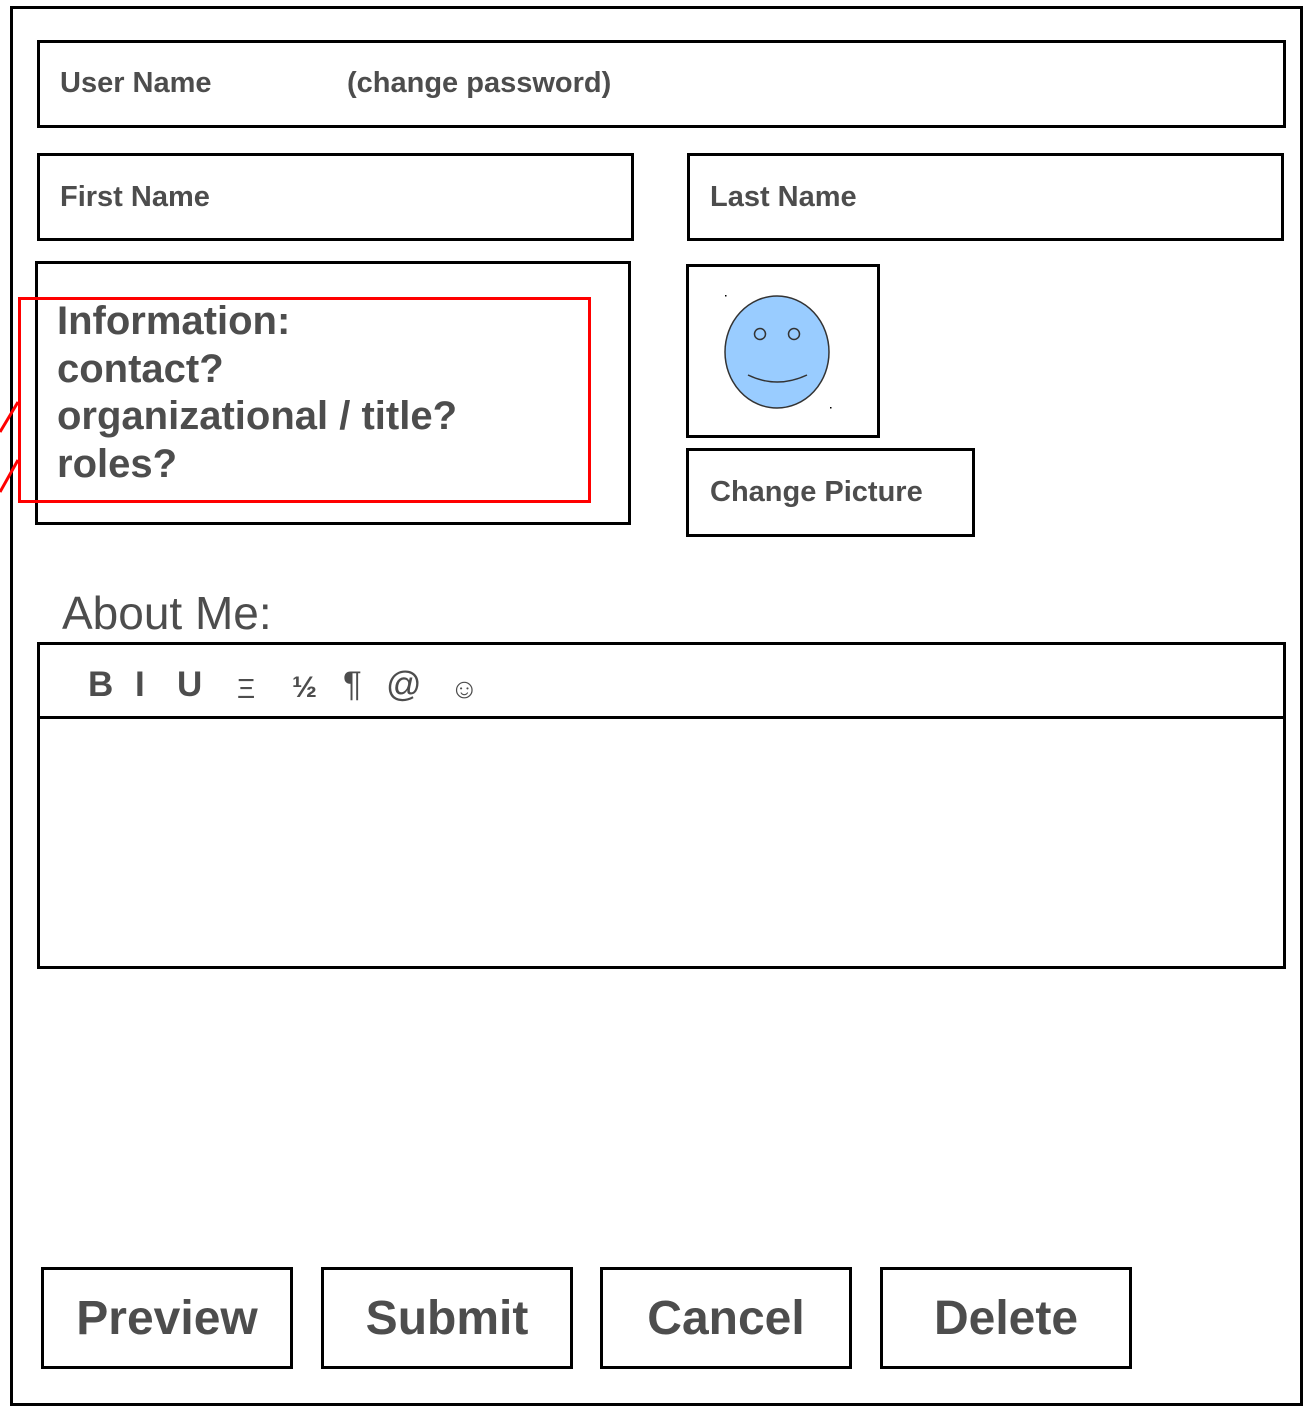 This screenshot has height=1406, width=1313. What do you see at coordinates (783, 197) in the screenshot?
I see `last-name-label: Last Name` at bounding box center [783, 197].